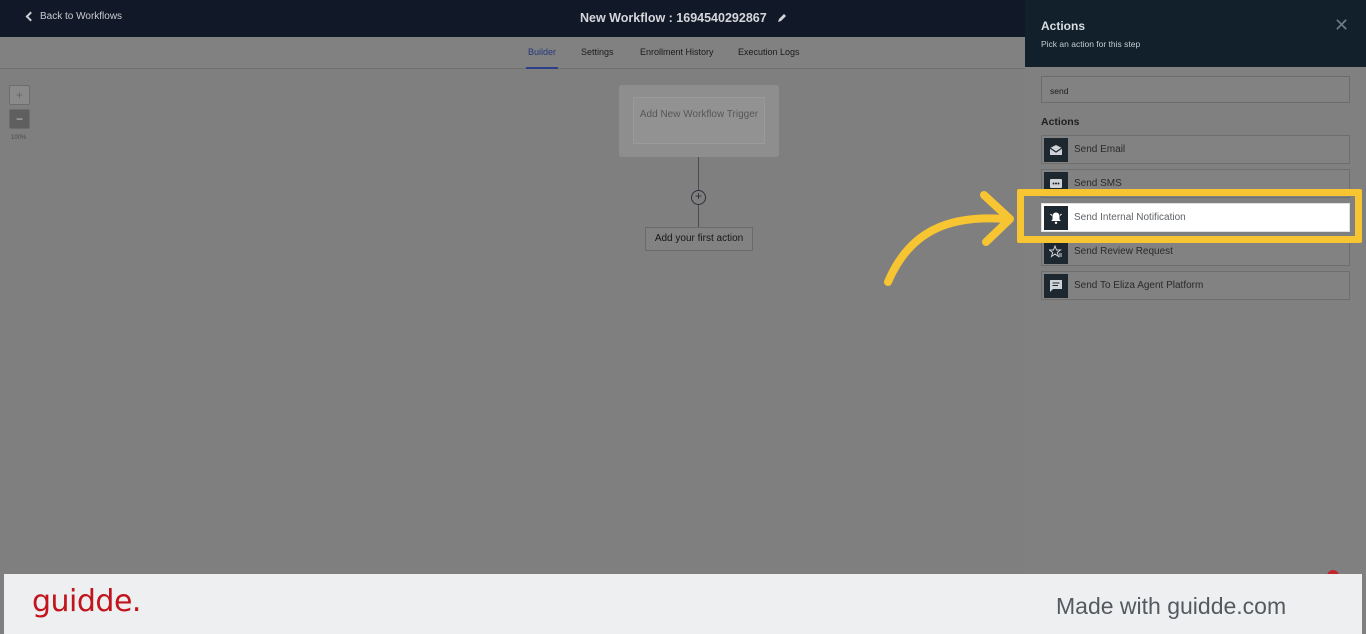 The image size is (1366, 634). I want to click on chat-icon, so click(1056, 285).